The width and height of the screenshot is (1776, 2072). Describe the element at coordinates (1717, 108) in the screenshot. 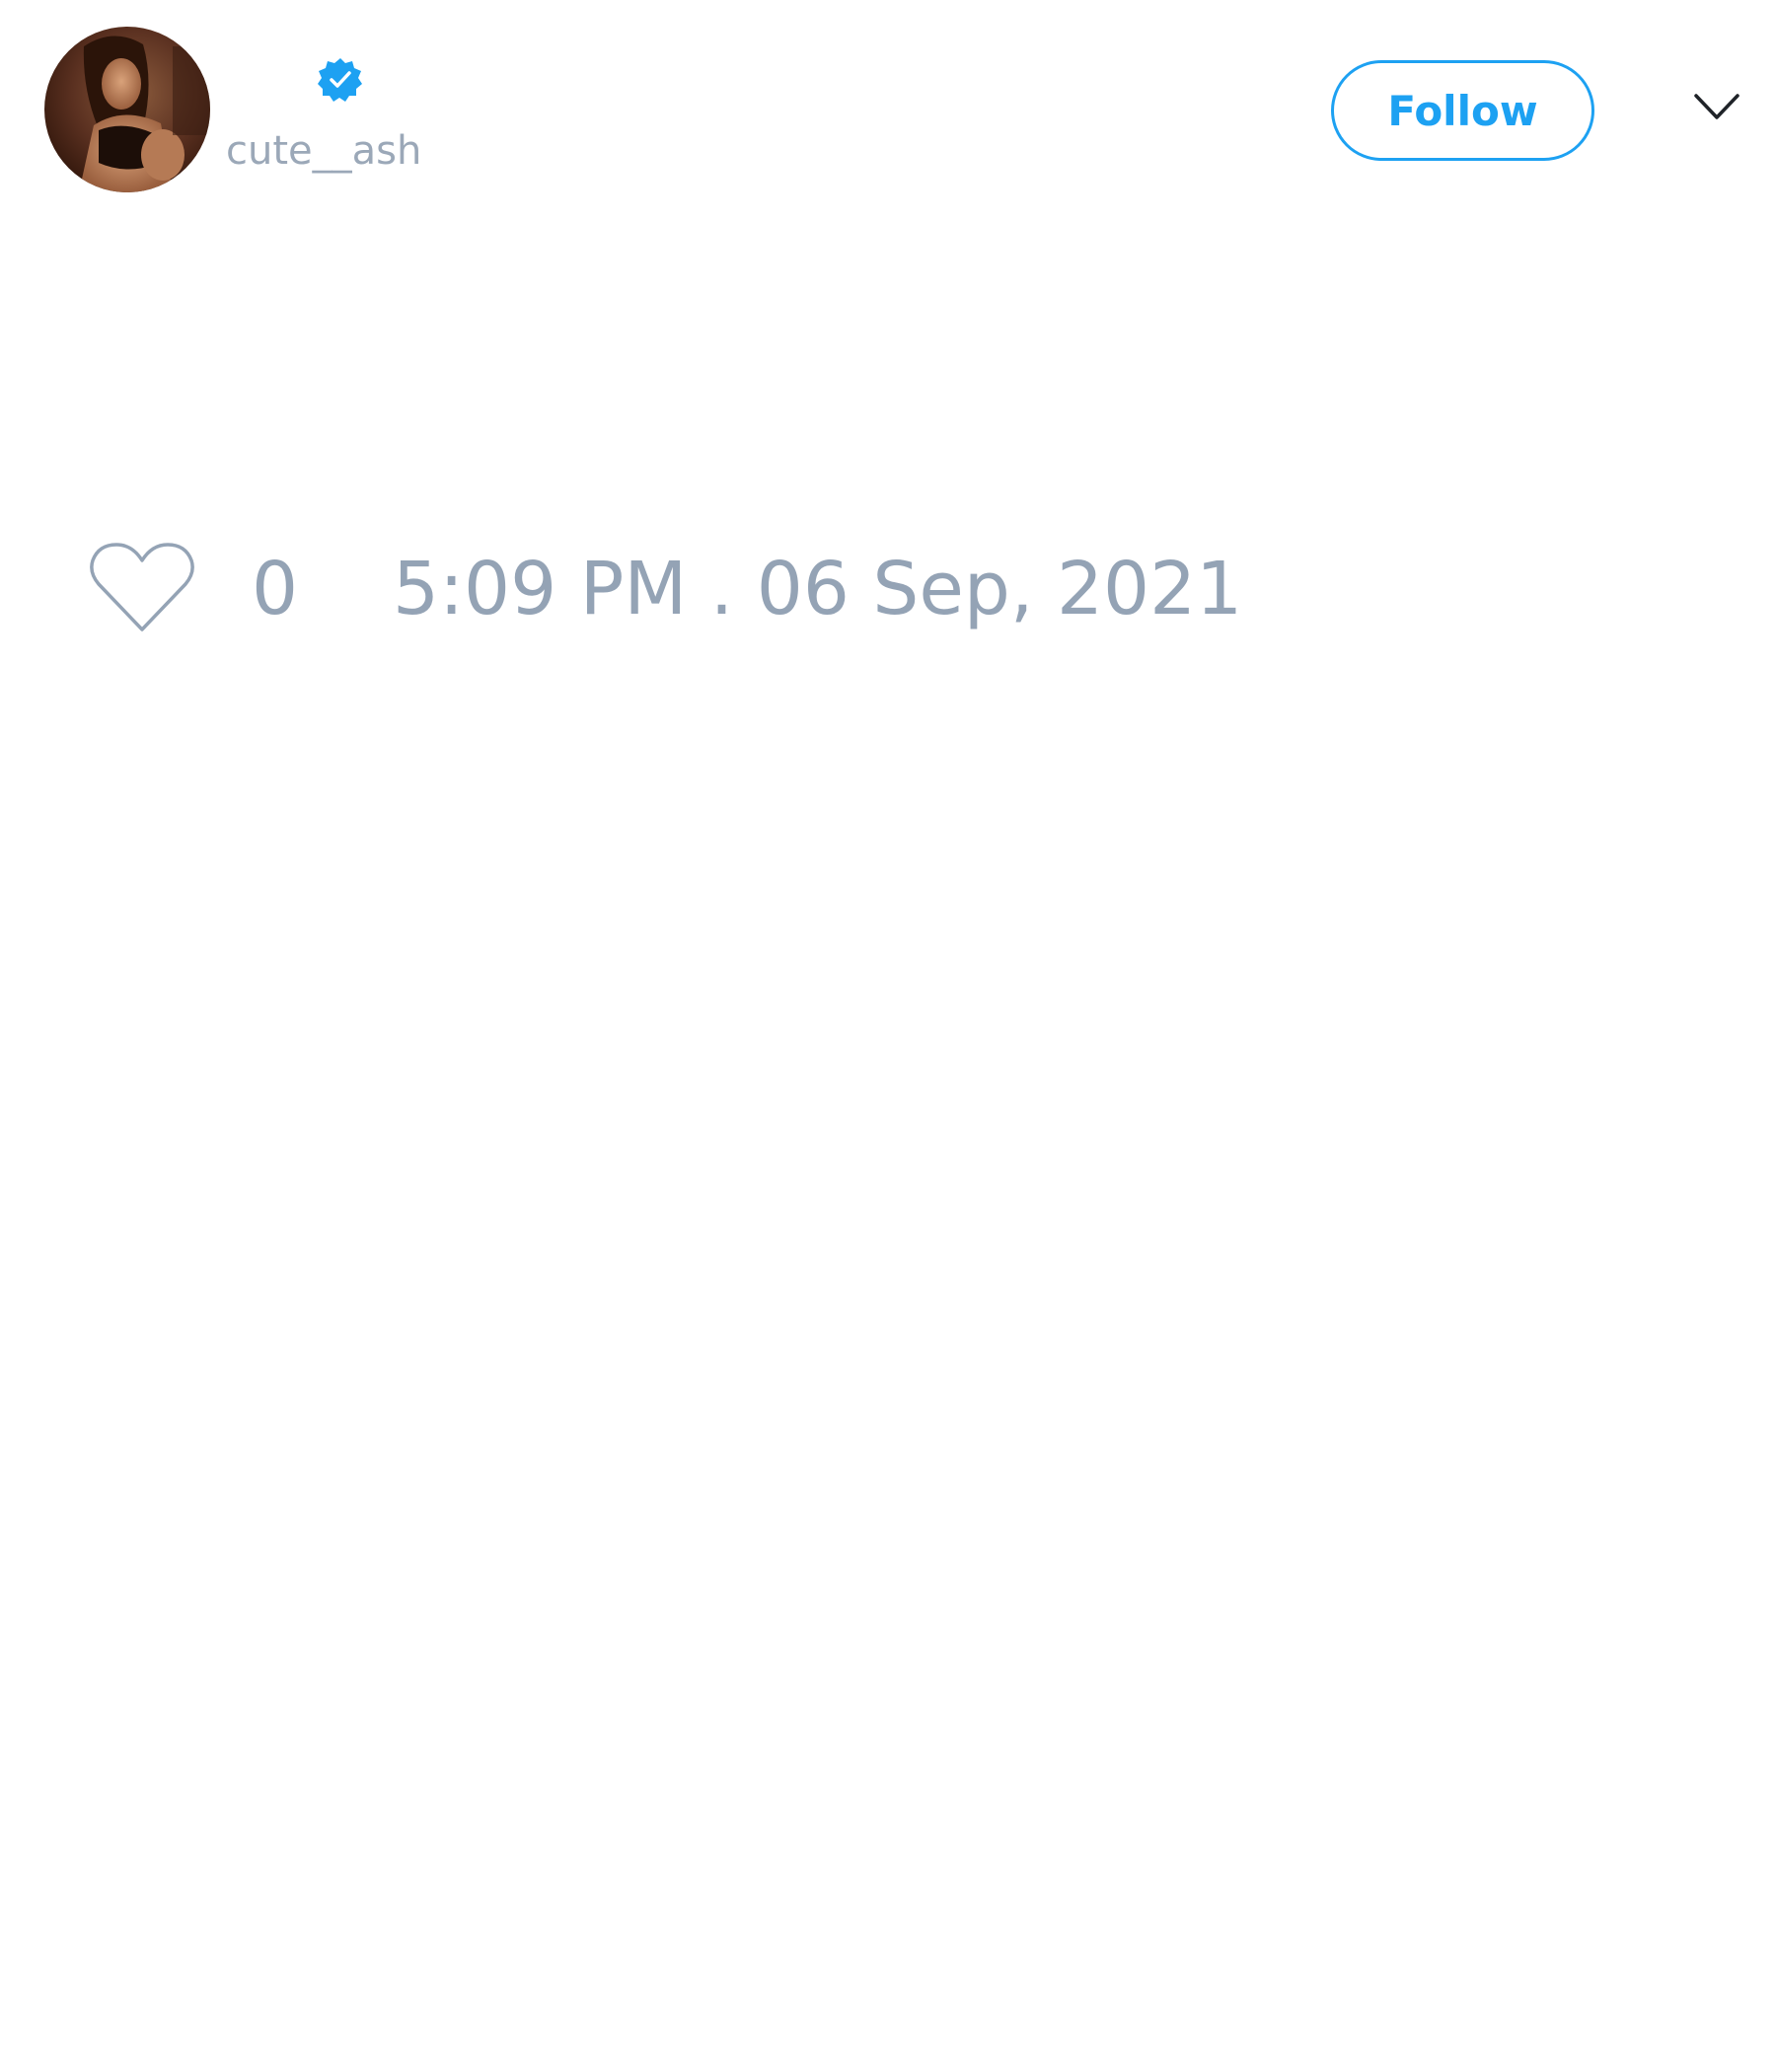

I see `chevron-down-icon` at that location.